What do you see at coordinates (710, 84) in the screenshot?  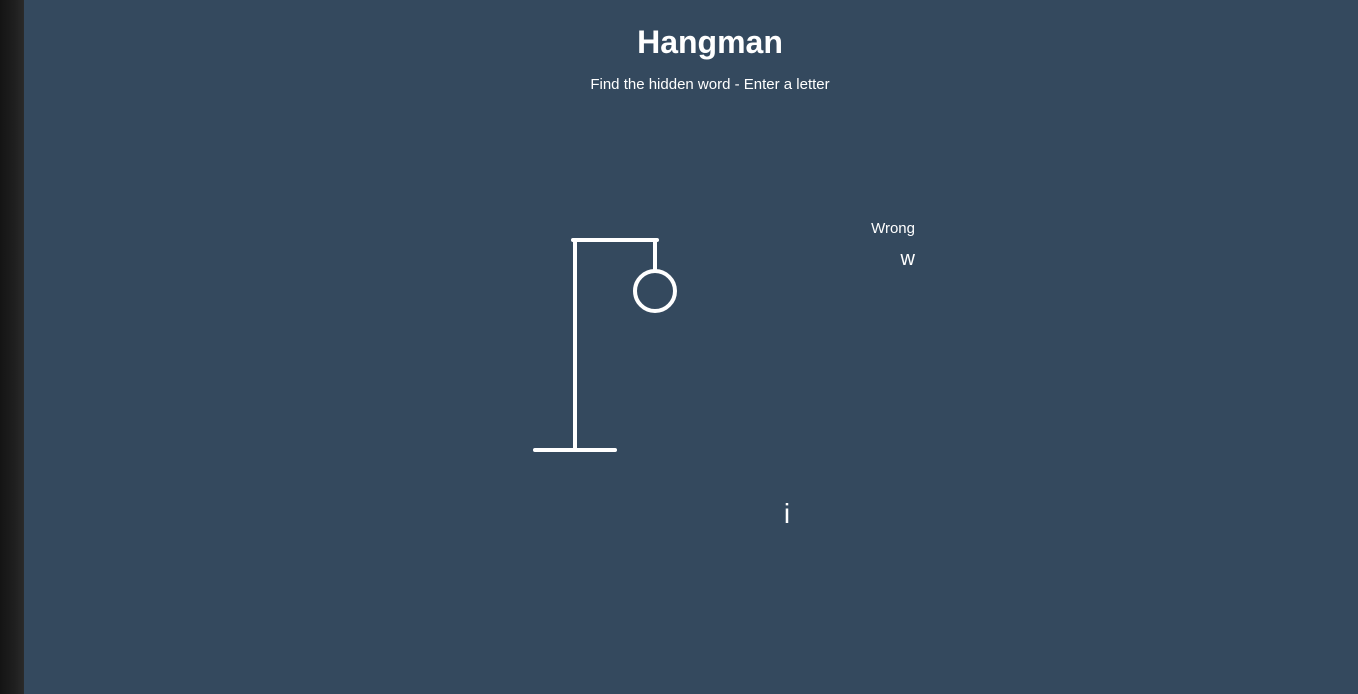 I see `page-subtitle: Find the hidden word - Enter a letter` at bounding box center [710, 84].